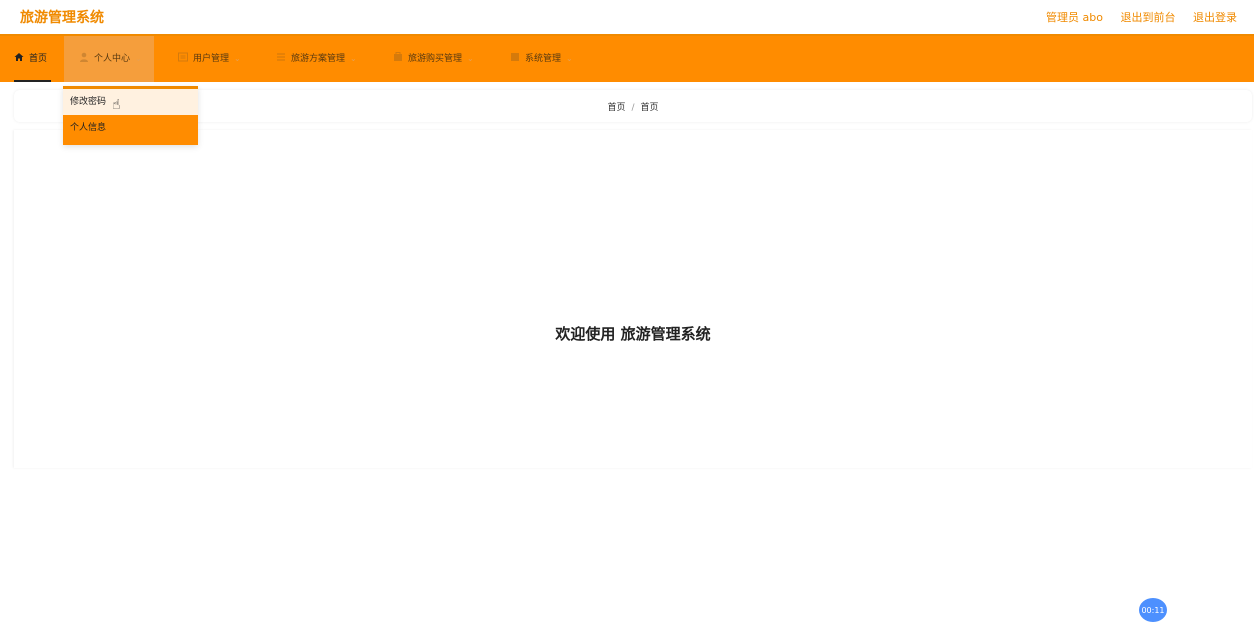 This screenshot has height=624, width=1254. Describe the element at coordinates (1074, 17) in the screenshot. I see `admin-user-link: 管理员 abo` at that location.